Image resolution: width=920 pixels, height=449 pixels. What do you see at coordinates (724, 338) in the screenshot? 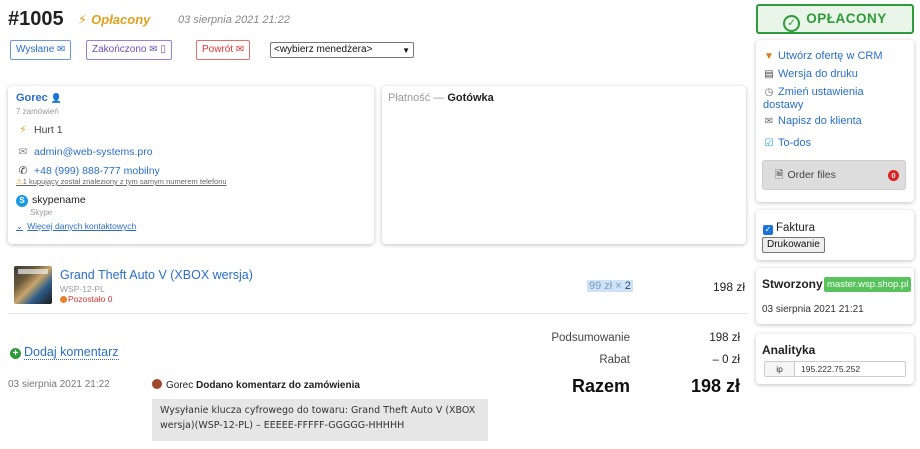
I see `subtotal-value: 198 zł` at bounding box center [724, 338].